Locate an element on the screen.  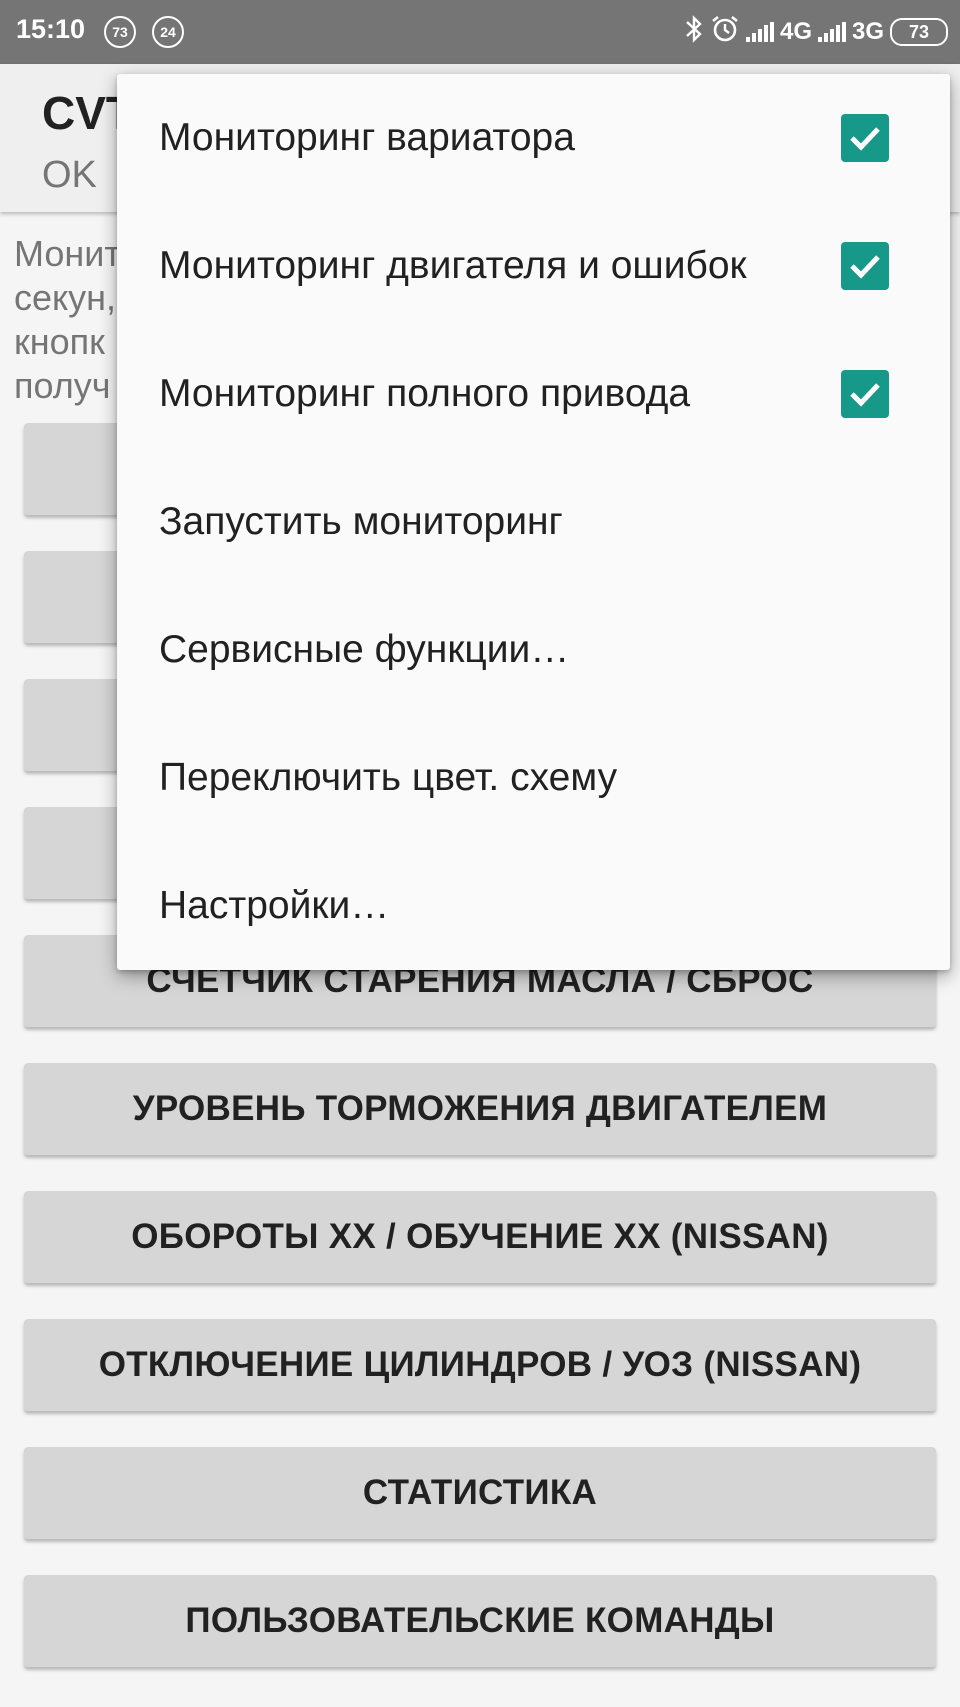
menu-item-label: Запустить мониторинг is located at coordinates (361, 521).